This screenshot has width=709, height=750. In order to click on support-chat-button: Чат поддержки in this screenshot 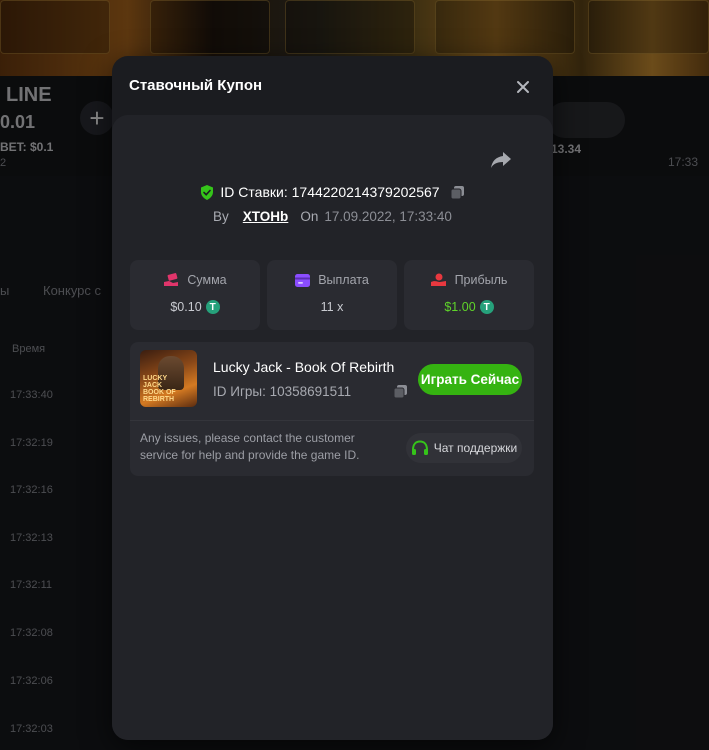, I will do `click(464, 448)`.